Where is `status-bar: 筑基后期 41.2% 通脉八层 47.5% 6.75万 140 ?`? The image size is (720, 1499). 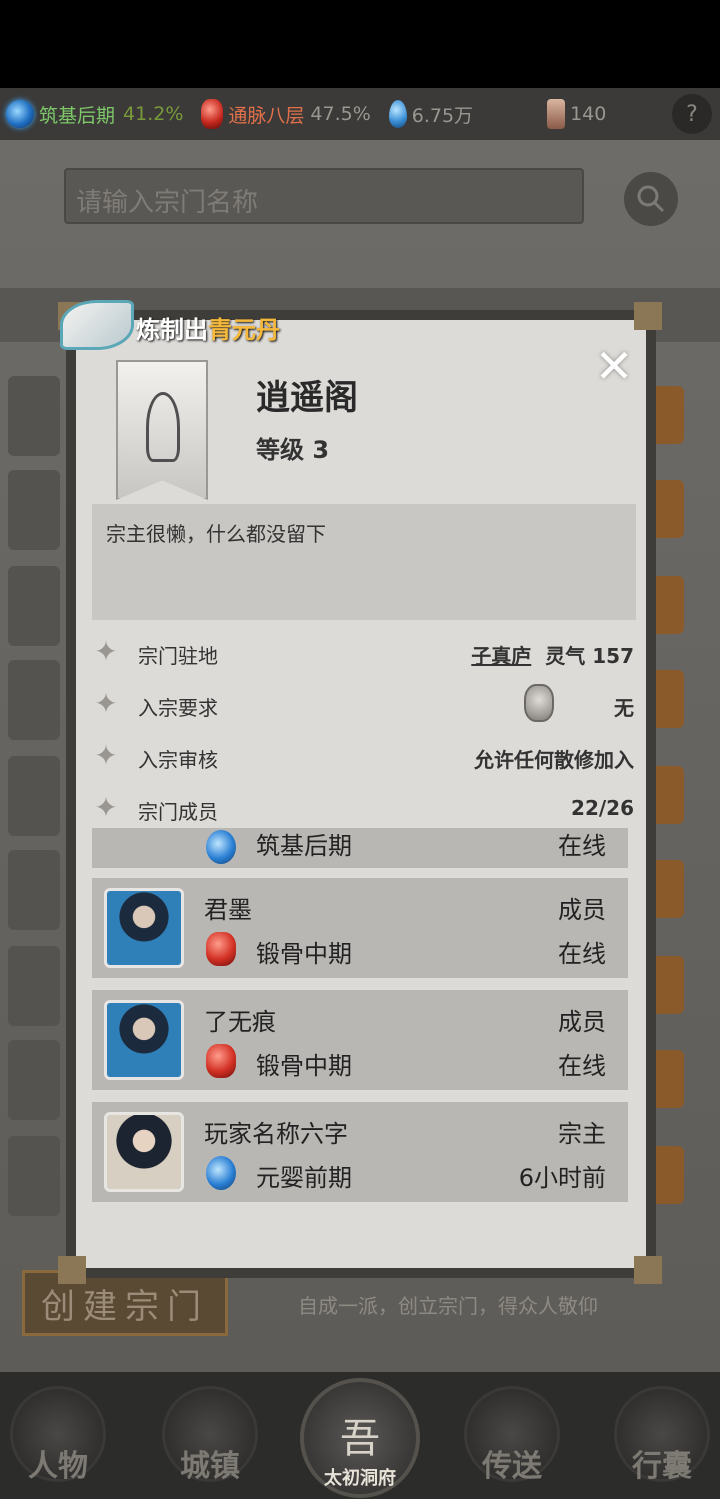 status-bar: 筑基后期 41.2% 通脉八层 47.5% 6.75万 140 ? is located at coordinates (360, 114).